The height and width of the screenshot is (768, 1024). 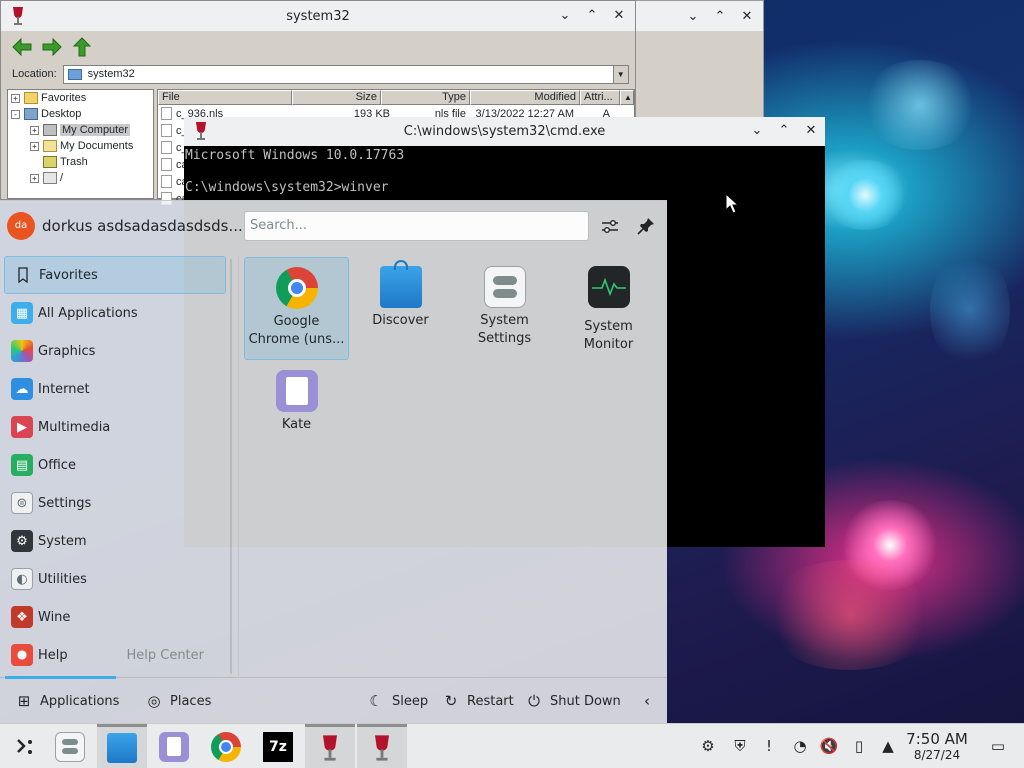 I want to click on back-arrow-icon, so click(x=22, y=47).